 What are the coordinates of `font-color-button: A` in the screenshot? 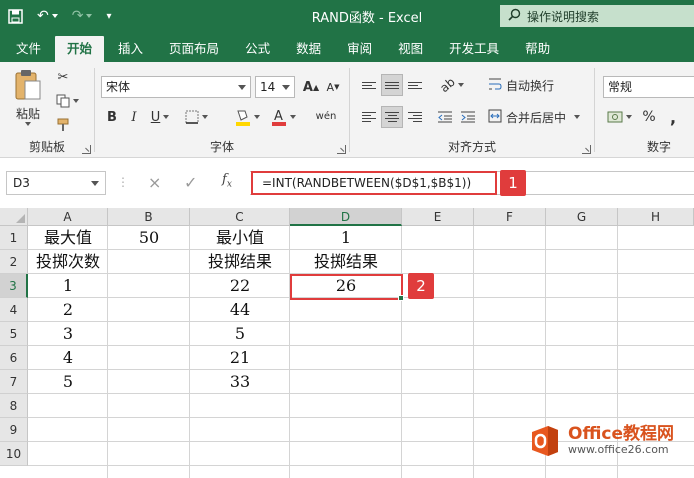 It's located at (283, 117).